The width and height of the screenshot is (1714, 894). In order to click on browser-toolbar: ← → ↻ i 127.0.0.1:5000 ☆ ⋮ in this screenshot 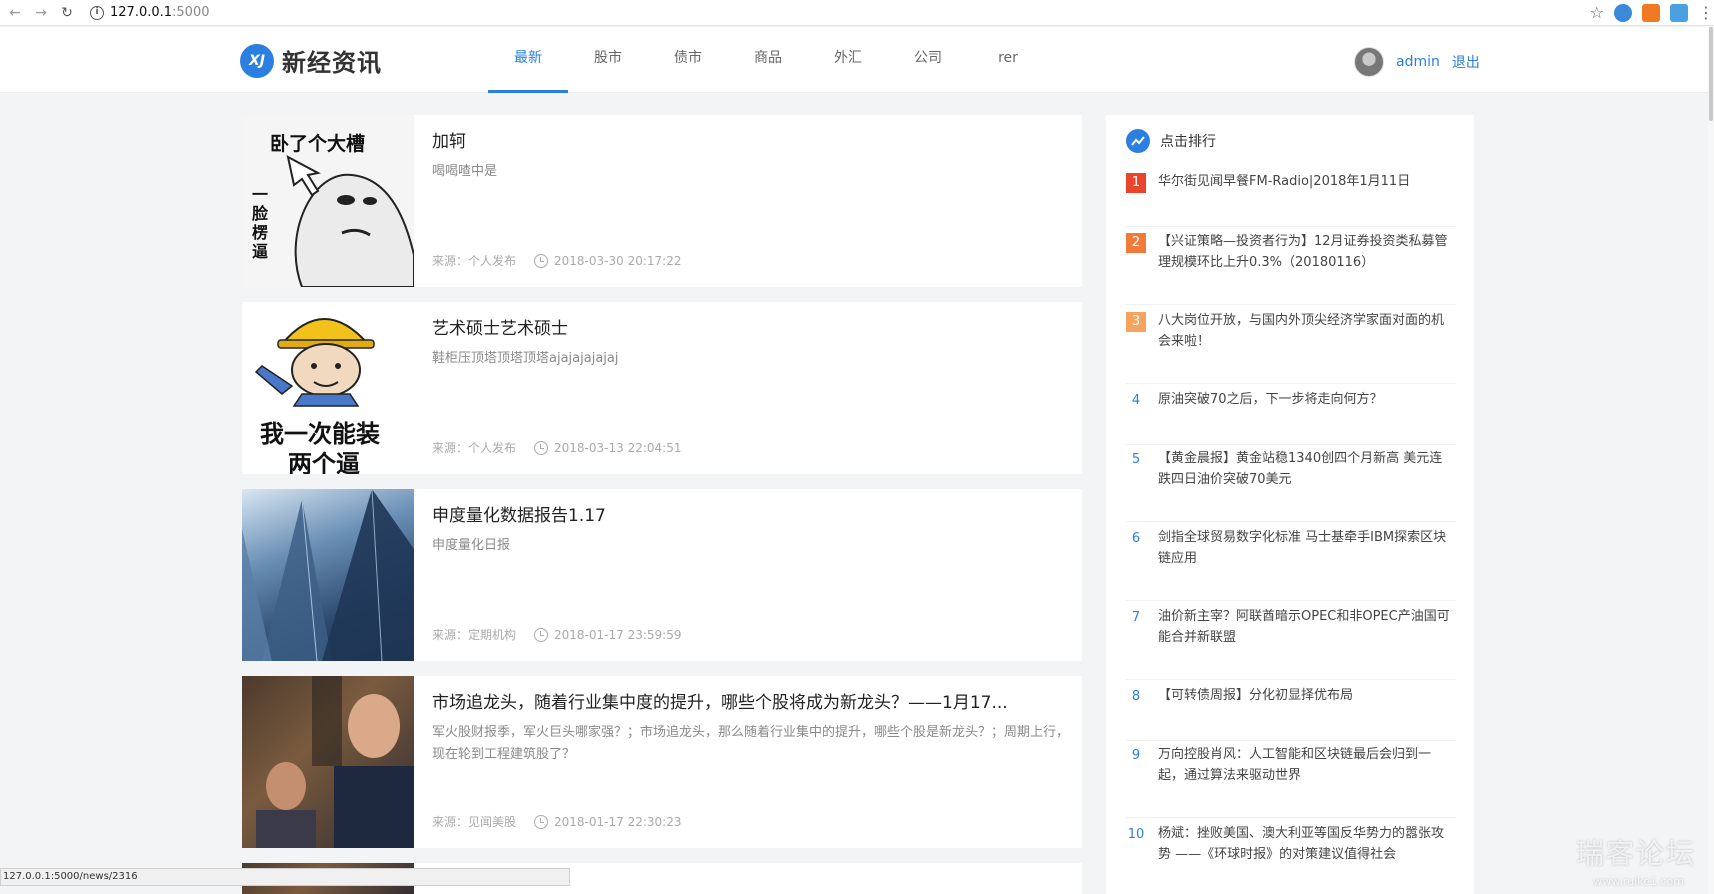, I will do `click(857, 13)`.